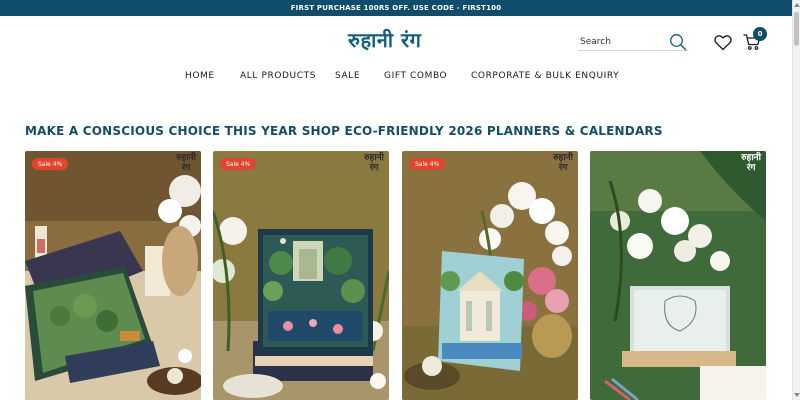 This screenshot has width=800, height=400. I want to click on scroll-up-arrow-icon, so click(797, 5).